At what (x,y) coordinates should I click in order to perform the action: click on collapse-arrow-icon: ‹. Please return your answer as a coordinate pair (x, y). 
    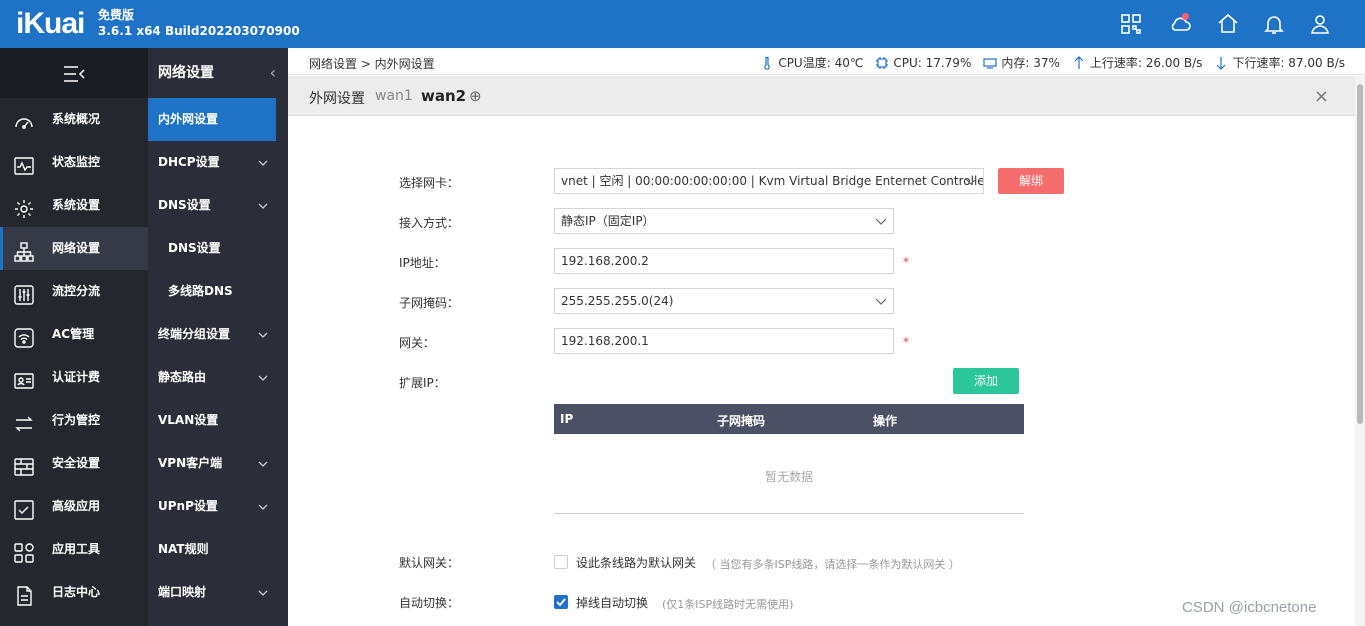
    Looking at the image, I should click on (273, 73).